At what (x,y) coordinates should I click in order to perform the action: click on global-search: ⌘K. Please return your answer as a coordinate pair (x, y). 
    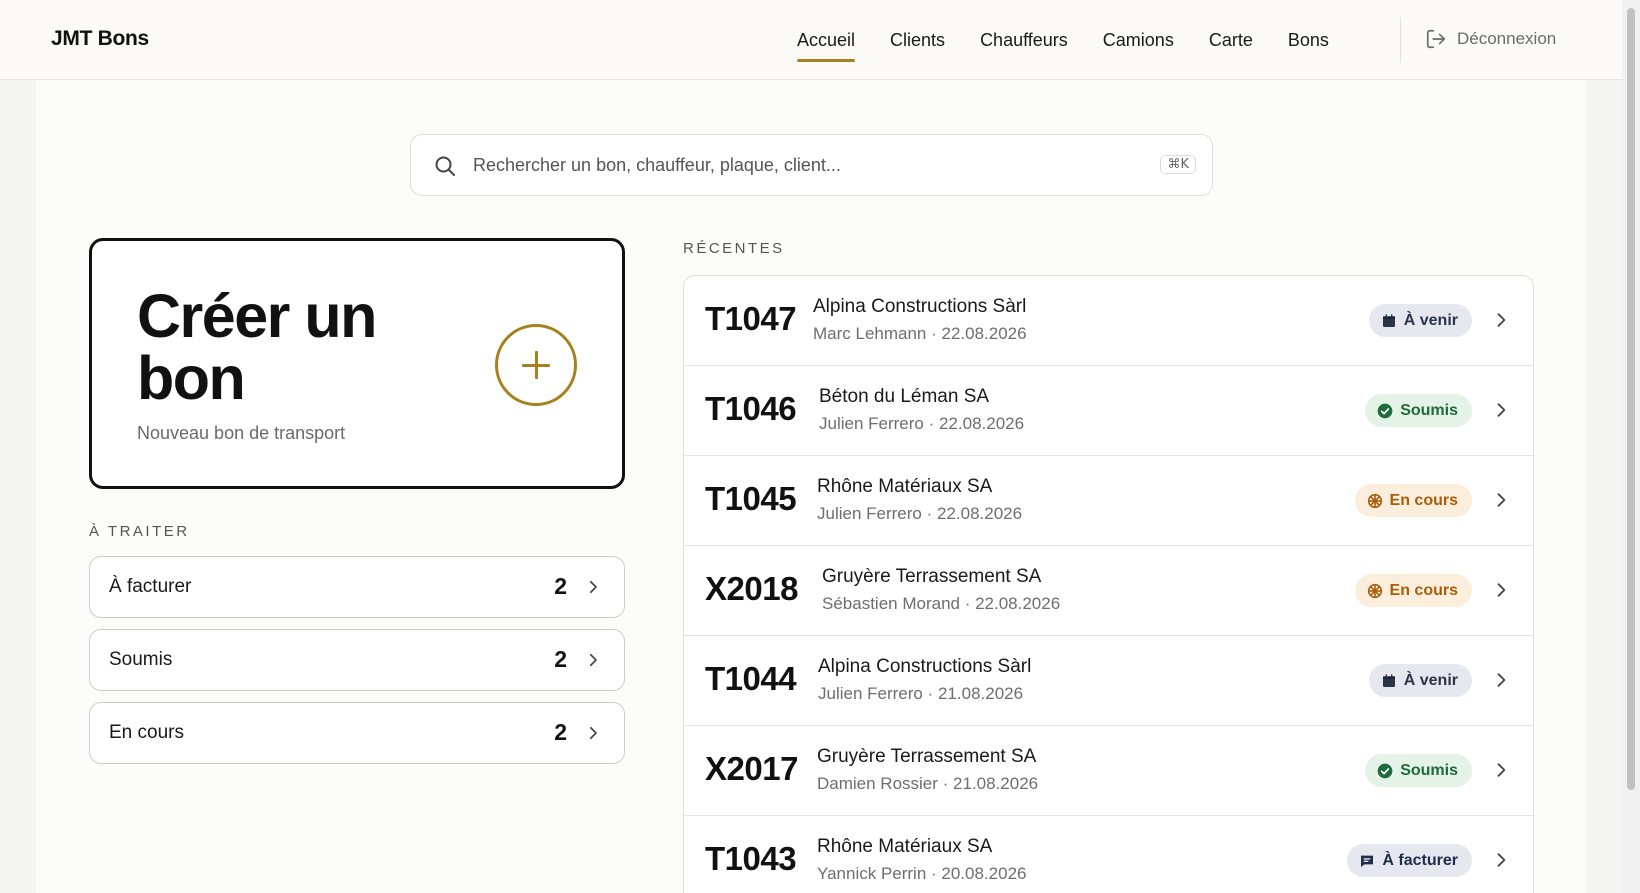
    Looking at the image, I should click on (811, 165).